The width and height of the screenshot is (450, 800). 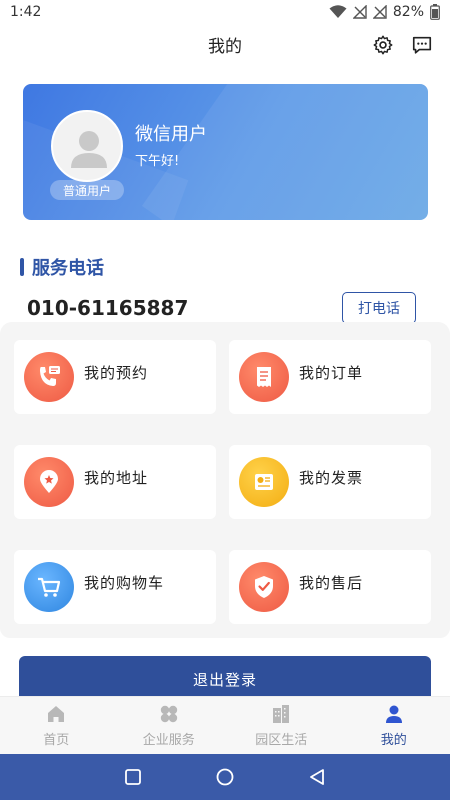 What do you see at coordinates (408, 12) in the screenshot?
I see `battery-level: 82%` at bounding box center [408, 12].